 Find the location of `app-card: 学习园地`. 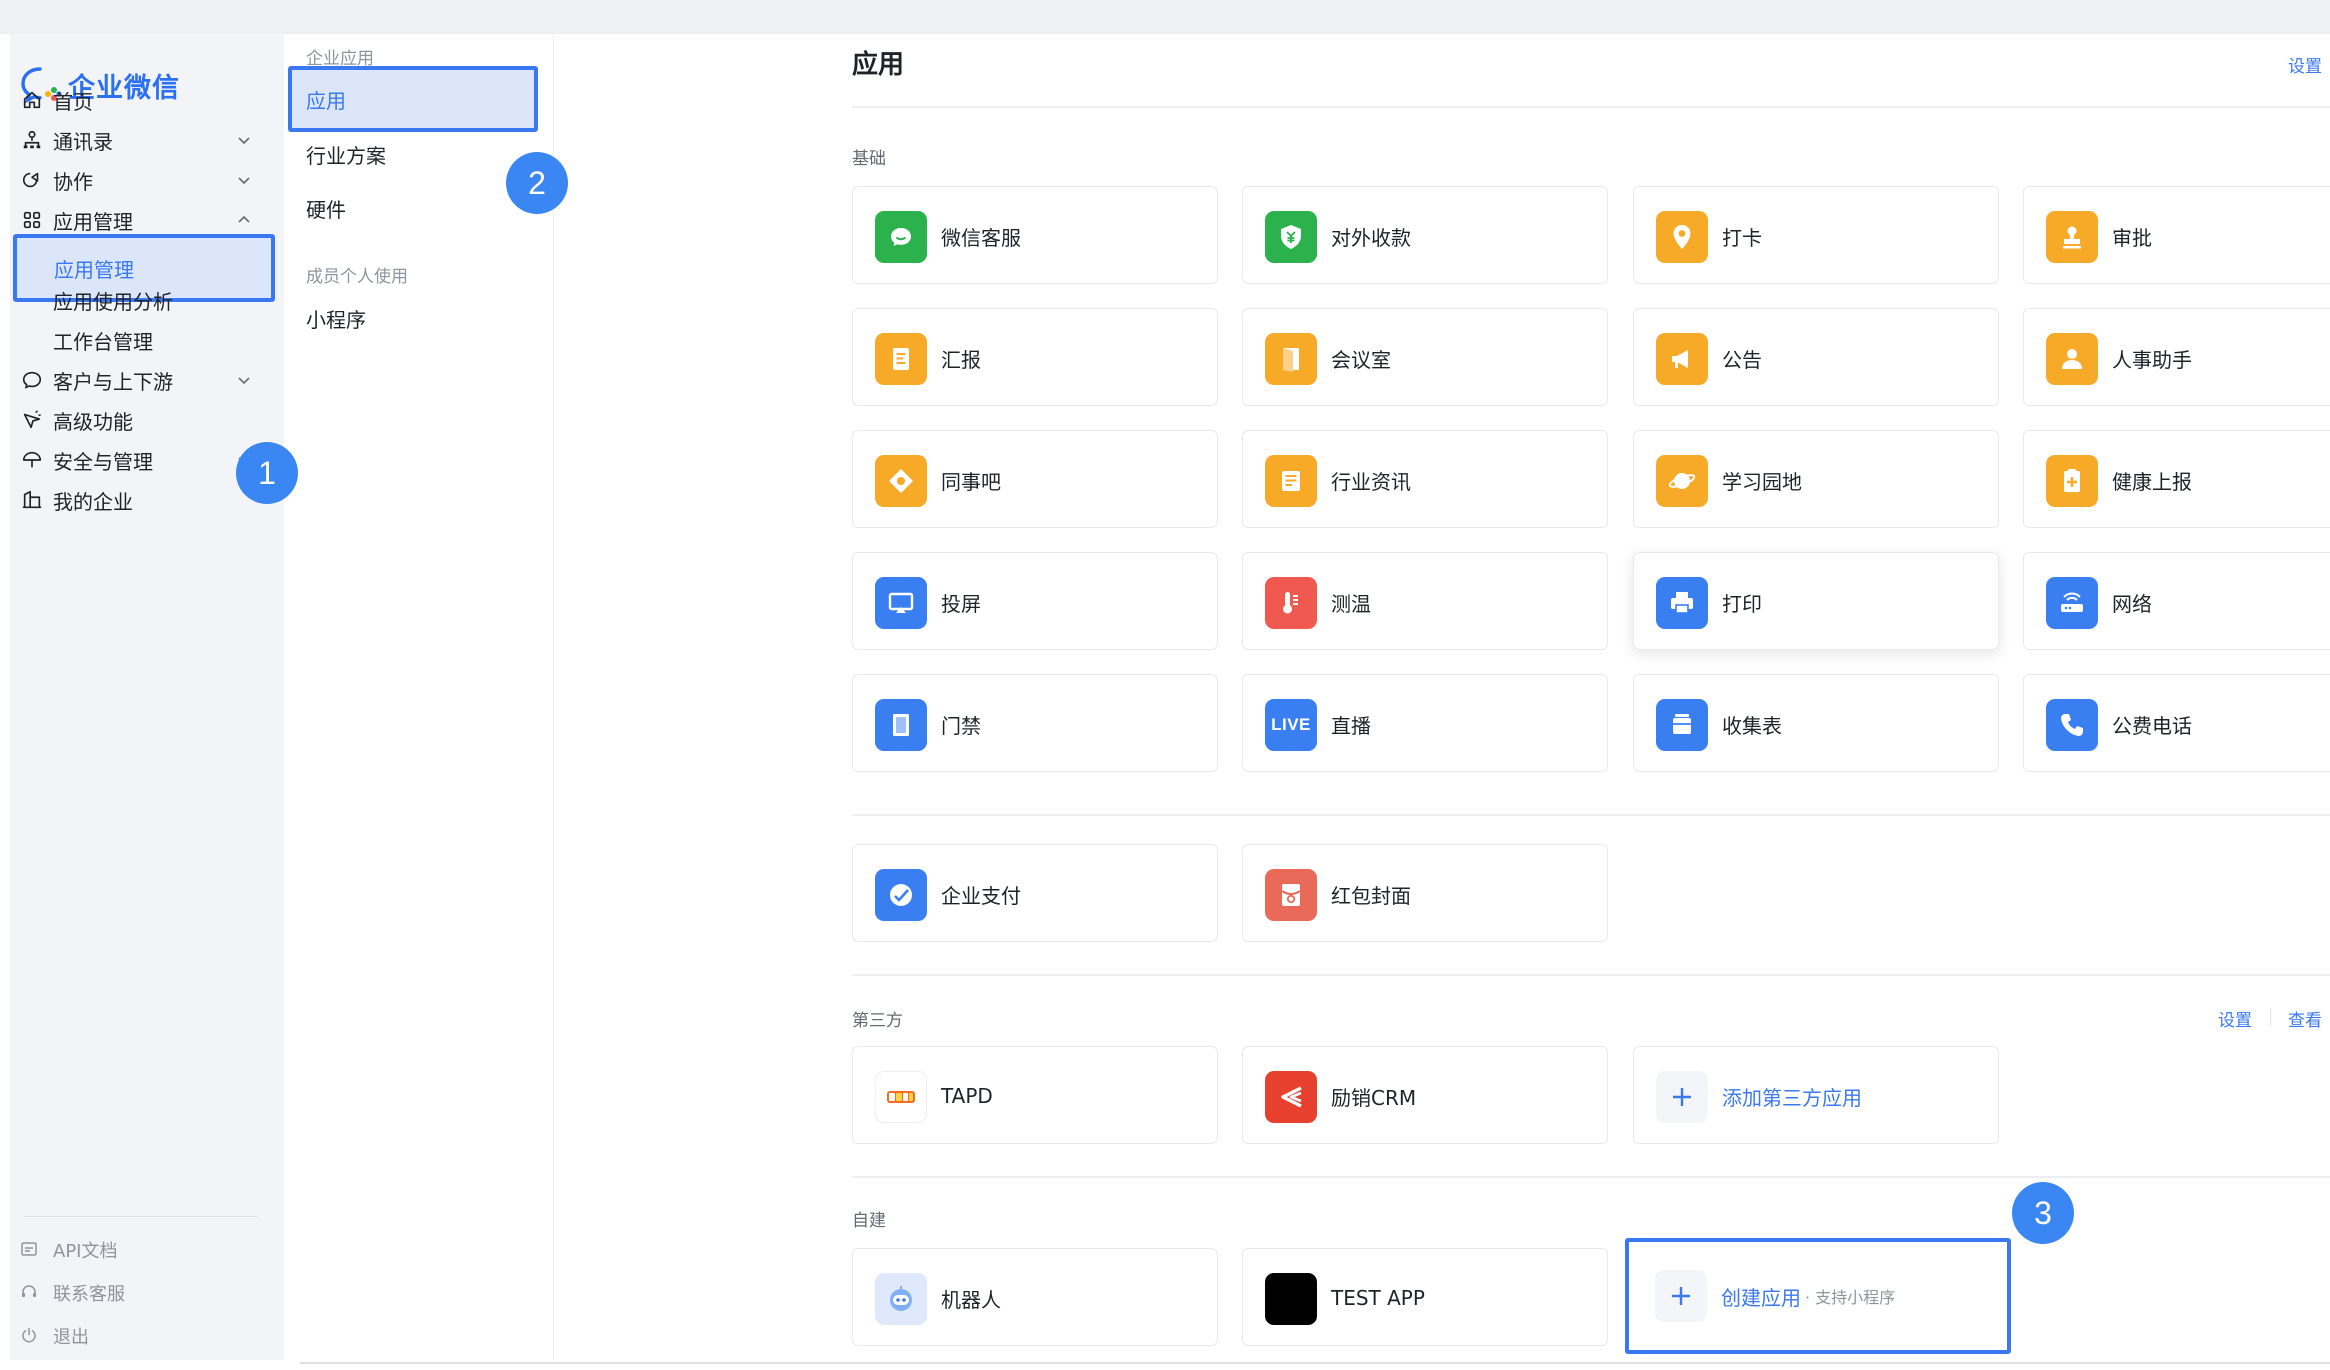

app-card: 学习园地 is located at coordinates (1816, 479).